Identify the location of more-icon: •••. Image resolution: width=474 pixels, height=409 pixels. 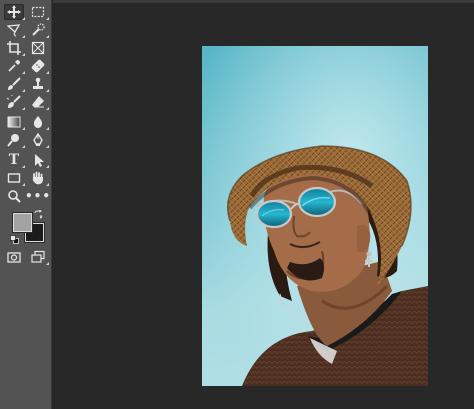
(38, 196).